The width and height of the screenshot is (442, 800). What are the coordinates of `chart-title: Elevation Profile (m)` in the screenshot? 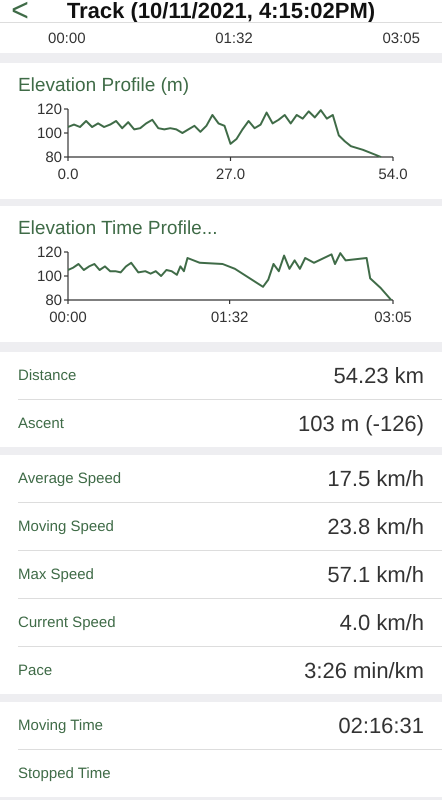 It's located at (104, 86).